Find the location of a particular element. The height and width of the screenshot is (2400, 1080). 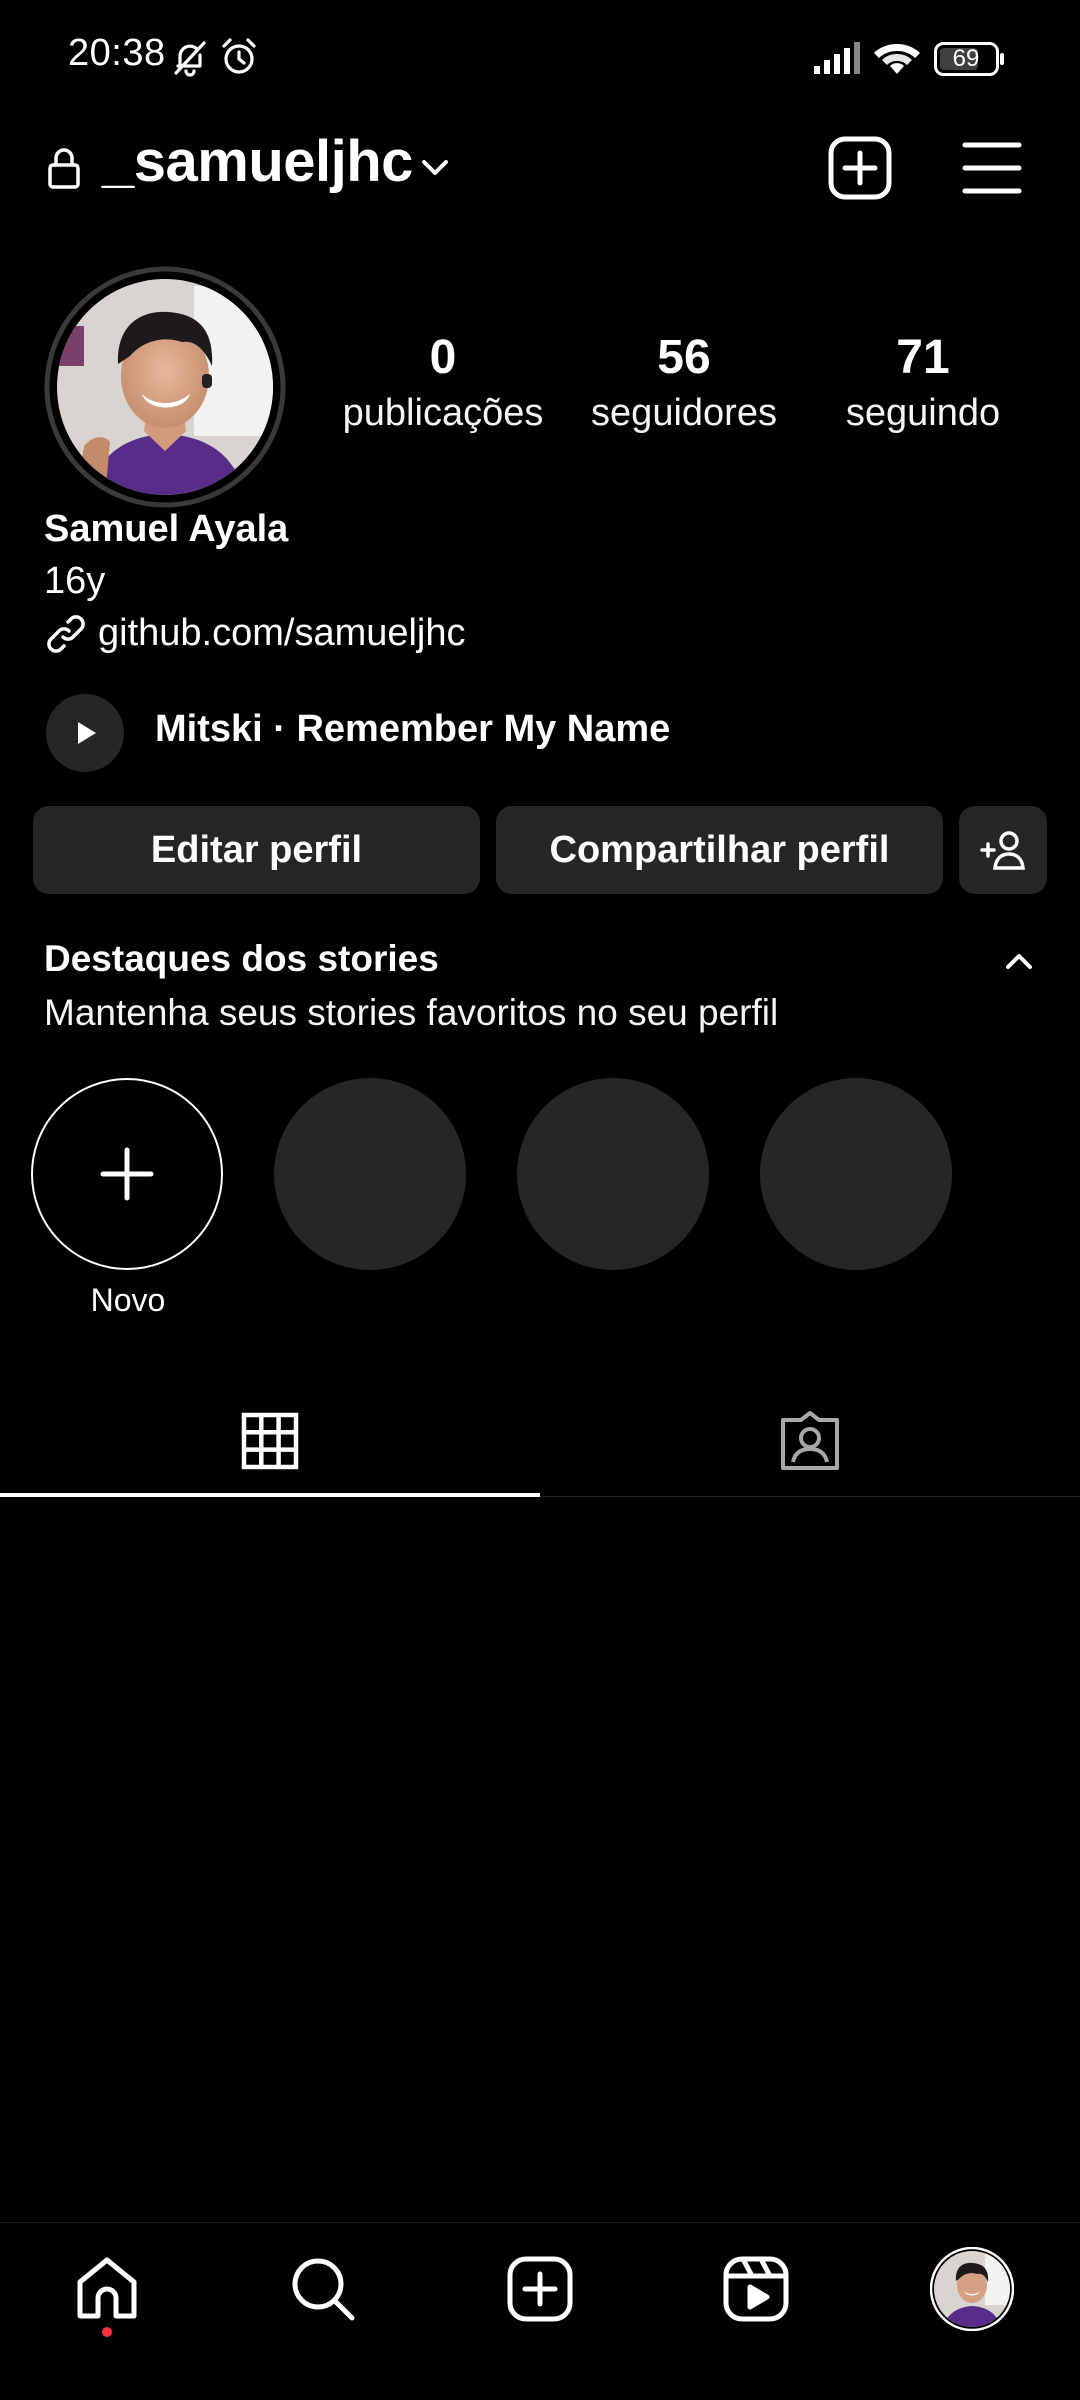

discover-people-button is located at coordinates (1003, 850).